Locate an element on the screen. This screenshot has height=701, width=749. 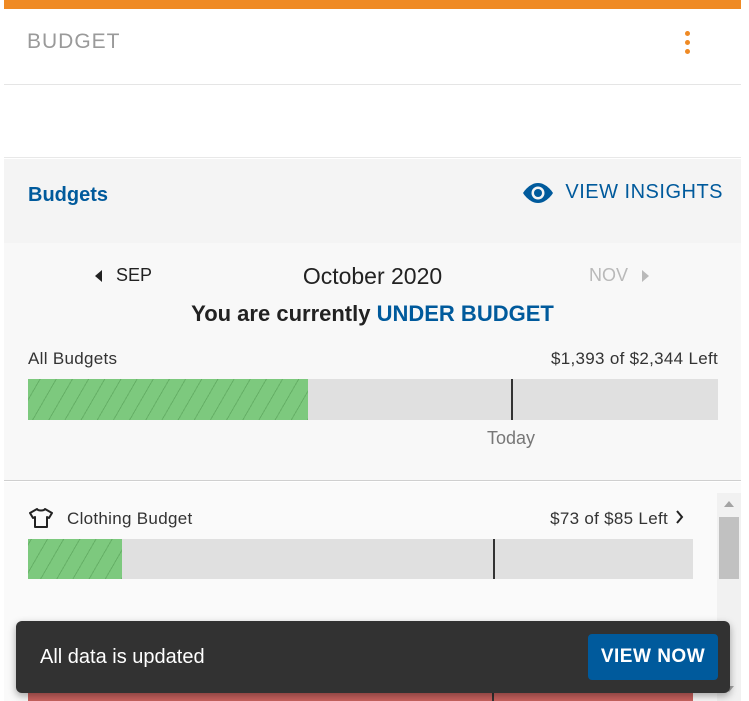
budget-status: You are currently UNDER BUDGET is located at coordinates (372, 314).